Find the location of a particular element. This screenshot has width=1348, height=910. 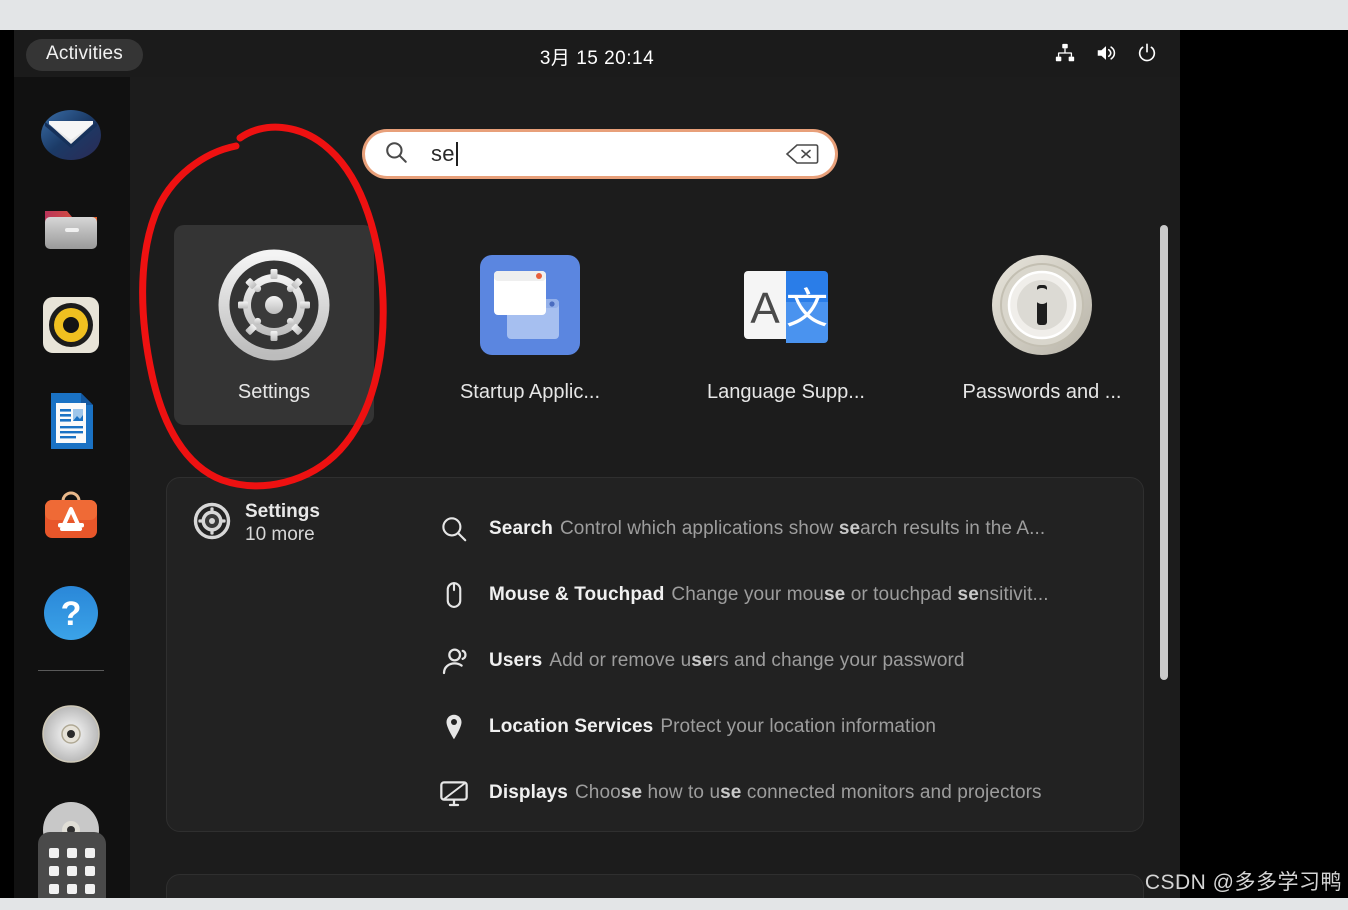

provider-more-count: 10 more is located at coordinates (280, 534).